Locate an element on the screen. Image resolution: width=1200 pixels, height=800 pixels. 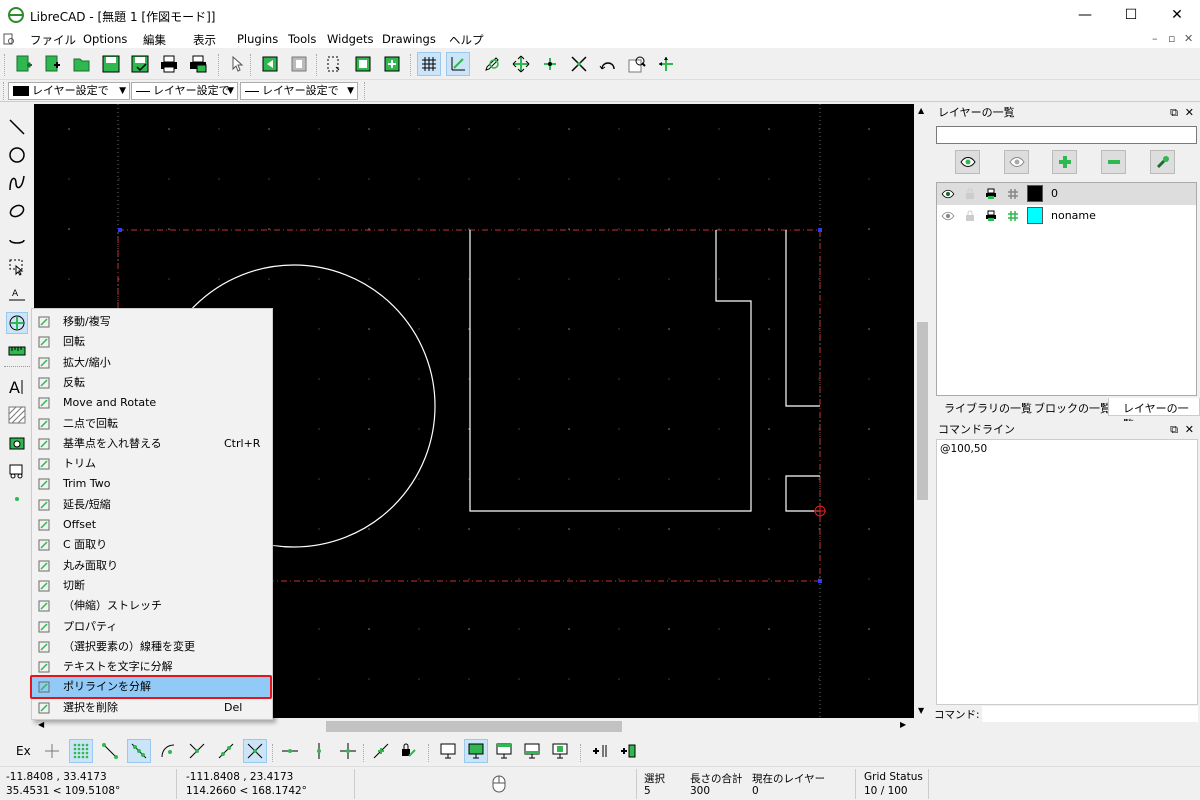
layer-row: 0 is located at coordinates (1066, 194).